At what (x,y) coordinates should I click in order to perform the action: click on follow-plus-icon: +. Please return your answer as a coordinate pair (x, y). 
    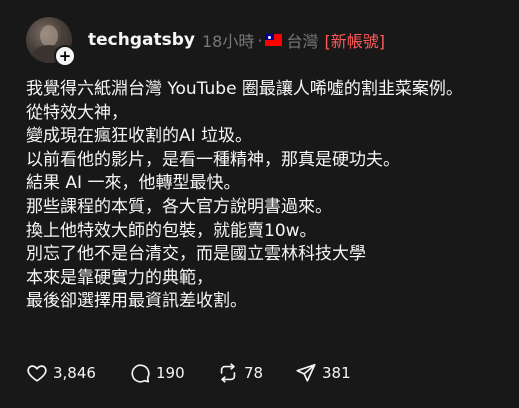
    Looking at the image, I should click on (65, 56).